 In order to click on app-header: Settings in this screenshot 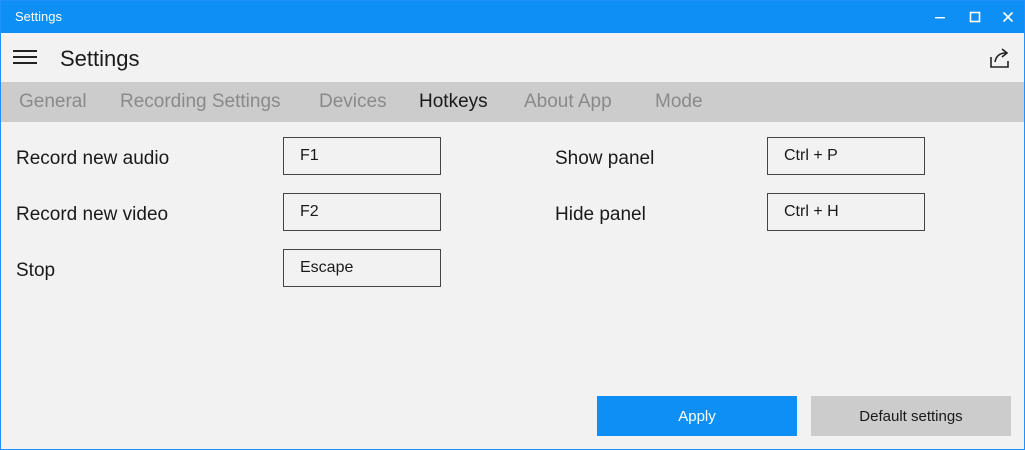, I will do `click(512, 57)`.